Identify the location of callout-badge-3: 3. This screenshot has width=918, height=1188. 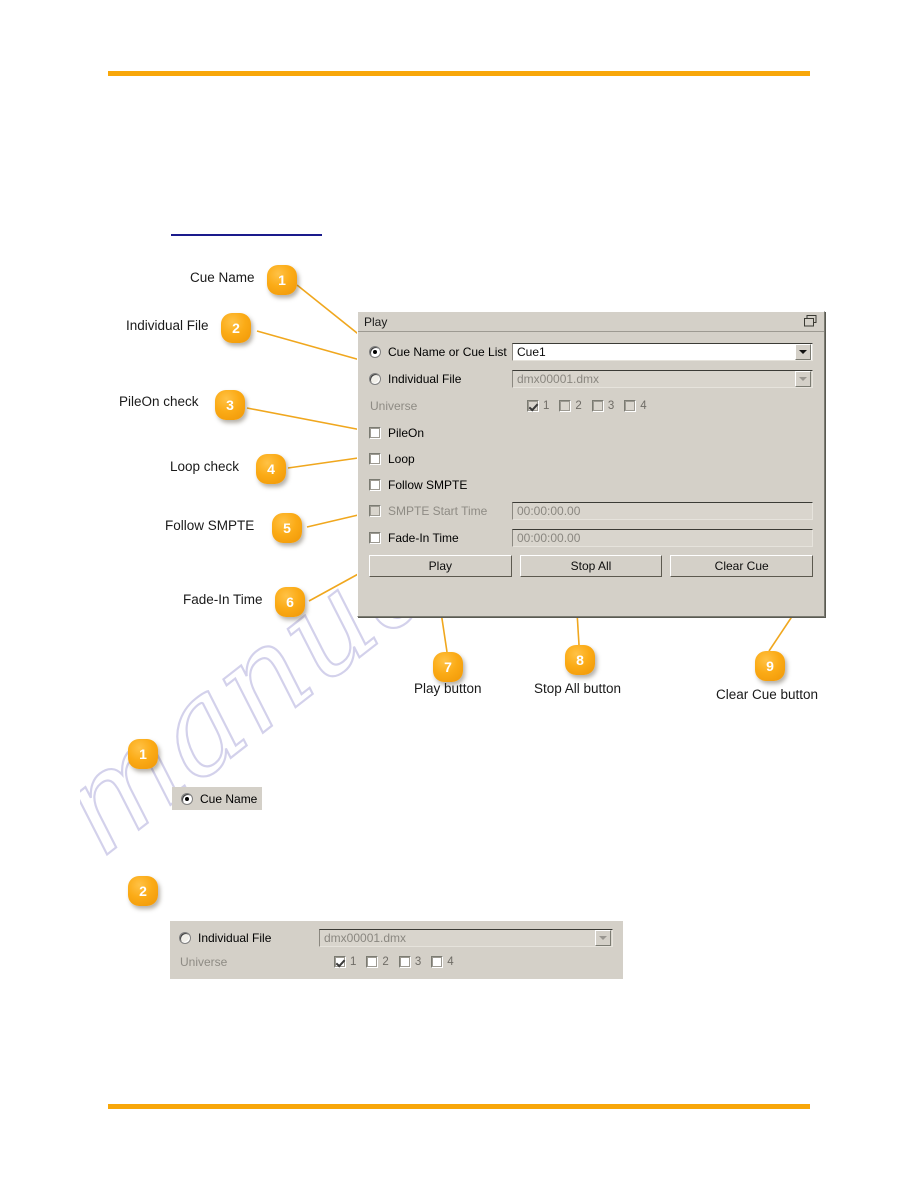
(230, 405).